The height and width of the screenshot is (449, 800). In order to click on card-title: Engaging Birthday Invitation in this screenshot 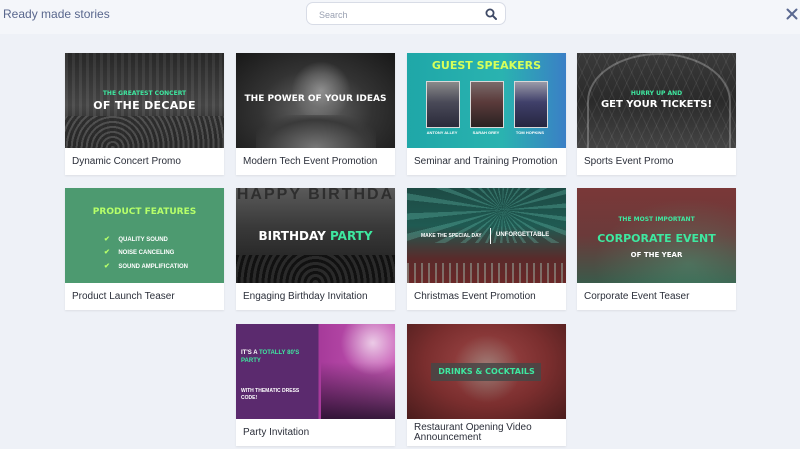, I will do `click(305, 296)`.